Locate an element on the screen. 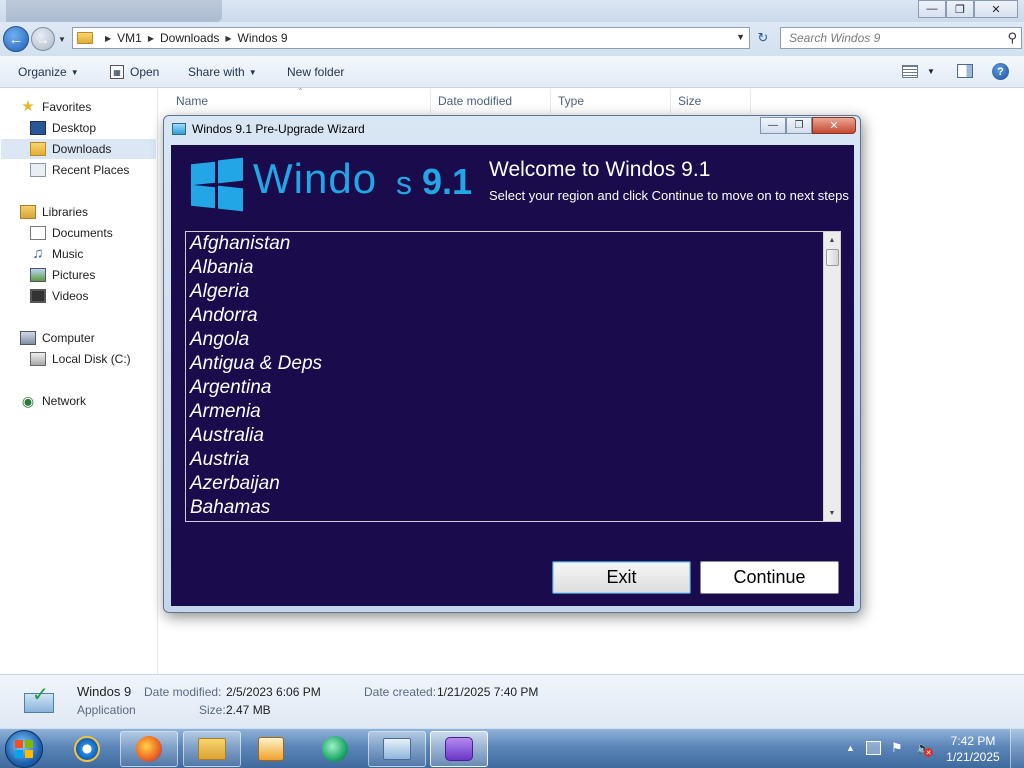 The image size is (1024, 768). sort-caret-icon: ⌃ is located at coordinates (300, 91).